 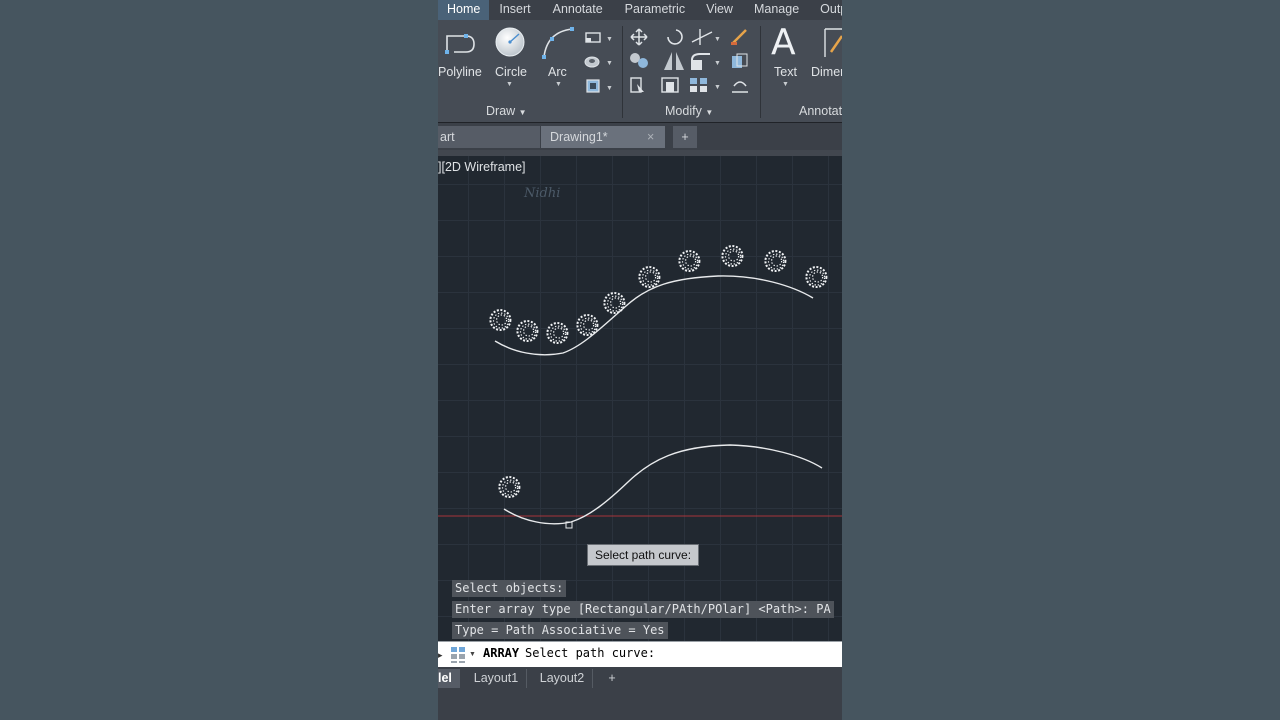 I want to click on tab-home: Home, so click(x=464, y=10).